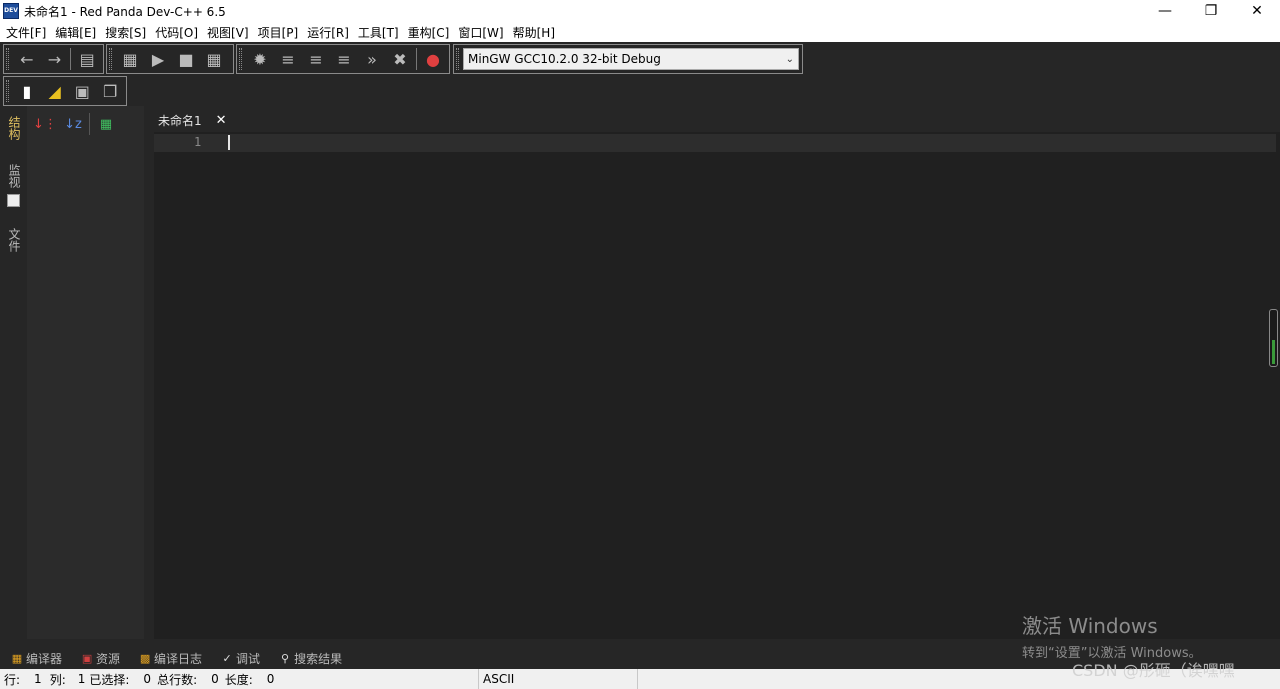 Image resolution: width=1280 pixels, height=689 pixels. I want to click on play-icon: ▶, so click(158, 59).